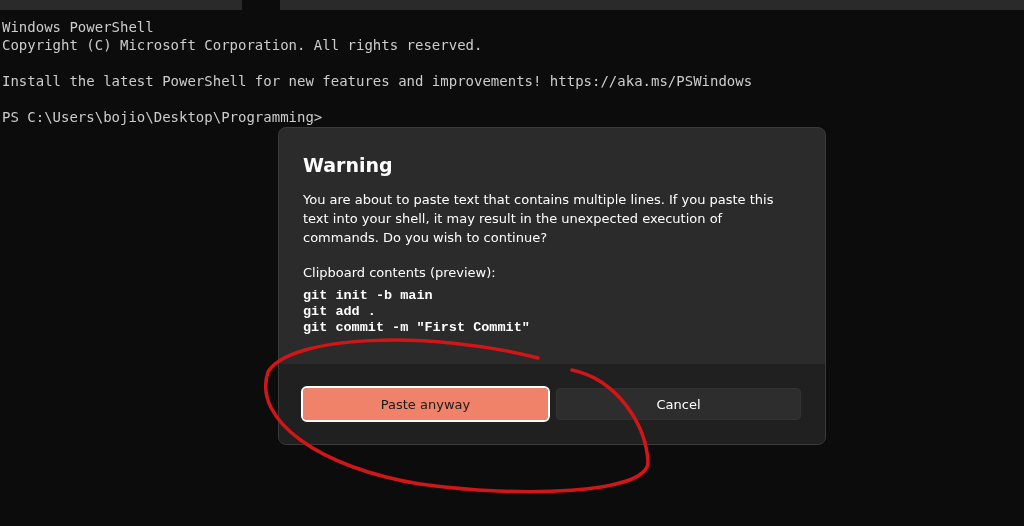 The image size is (1024, 526). Describe the element at coordinates (162, 117) in the screenshot. I see `terminal-line: PS C:\Users\bojio\Desktop\Programming>` at that location.